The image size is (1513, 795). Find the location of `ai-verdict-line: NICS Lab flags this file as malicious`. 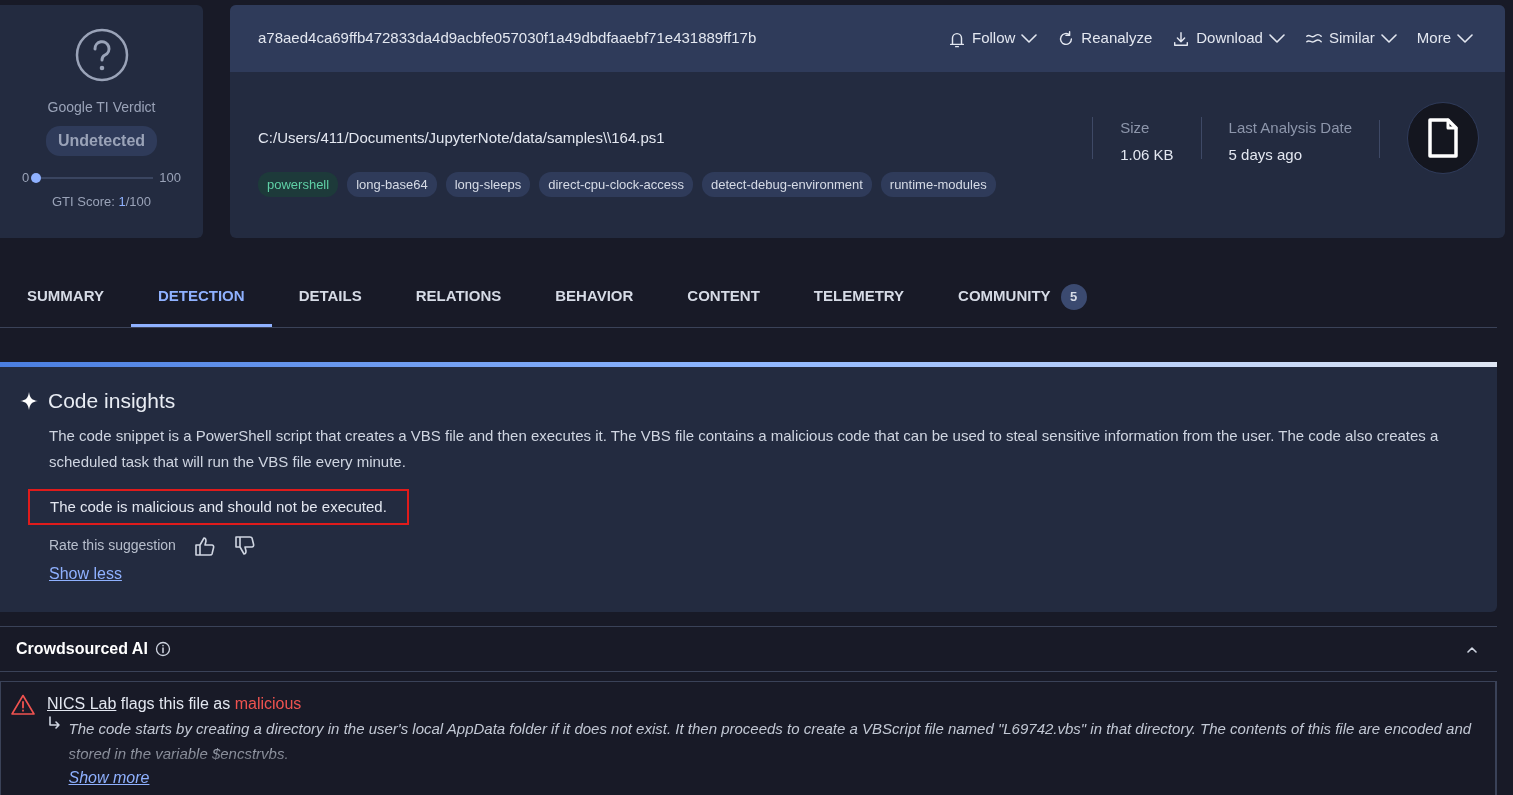

ai-verdict-line: NICS Lab flags this file as malicious is located at coordinates (174, 704).